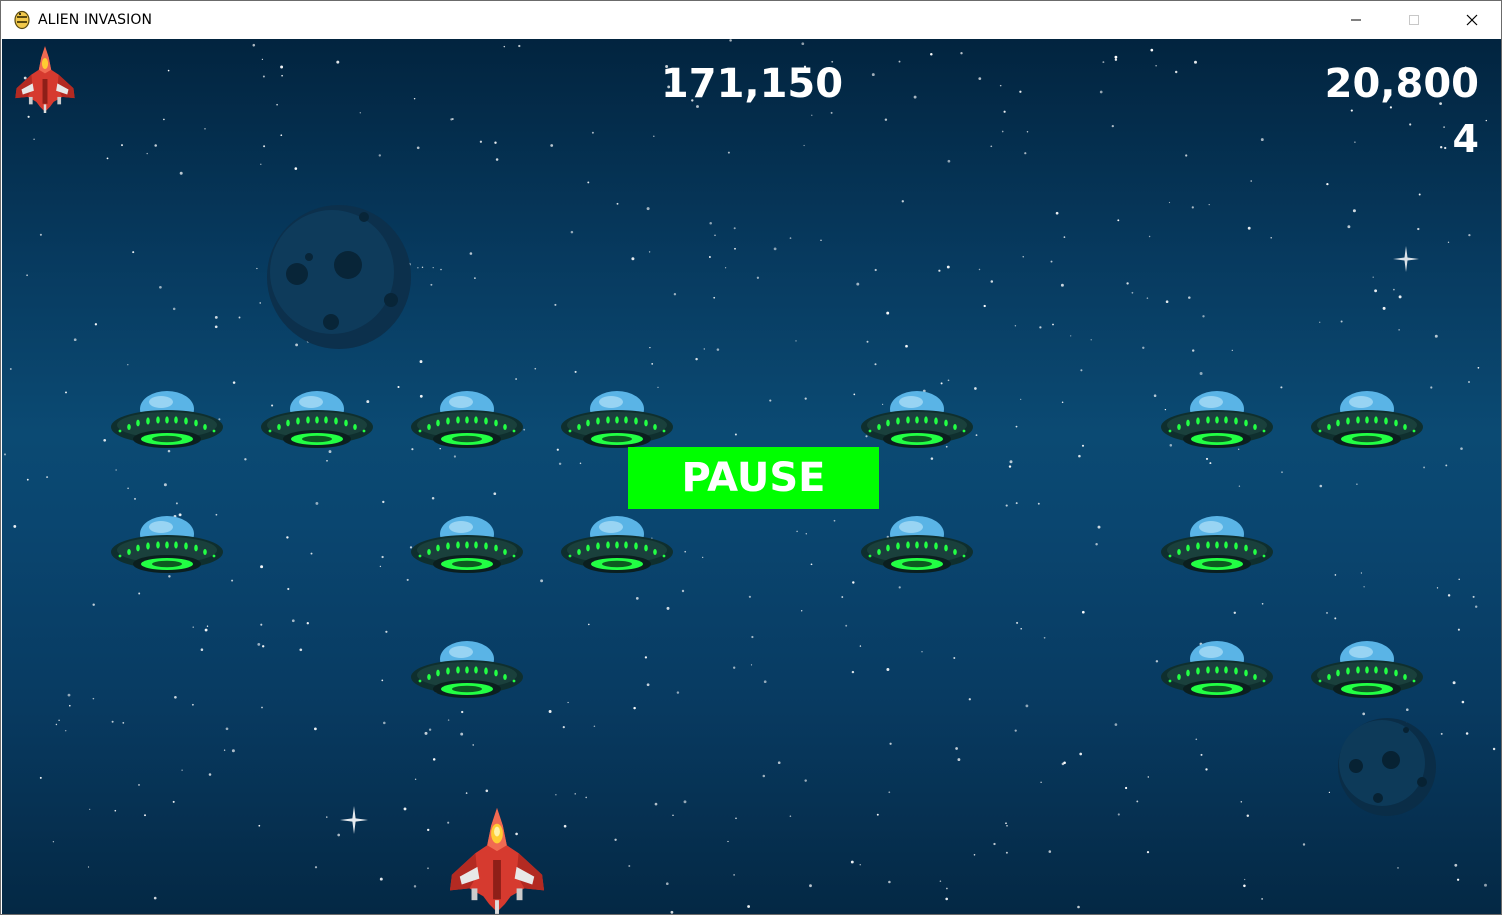 This screenshot has height=915, width=1502. What do you see at coordinates (497, 861) in the screenshot?
I see `player-ship` at bounding box center [497, 861].